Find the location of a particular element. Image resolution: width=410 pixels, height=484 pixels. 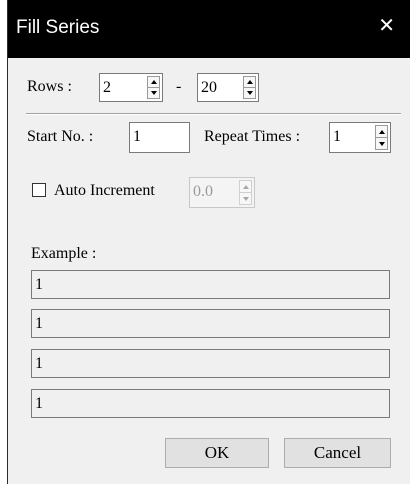

separator is located at coordinates (213, 114).